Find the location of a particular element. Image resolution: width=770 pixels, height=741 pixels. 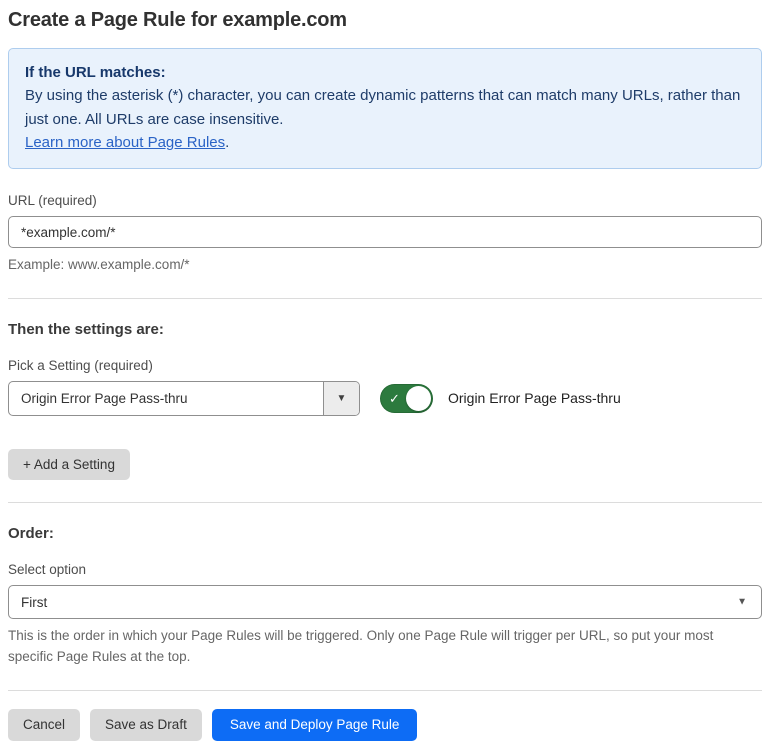

save-and-deploy-button: Save and Deploy Page Rule is located at coordinates (314, 725).